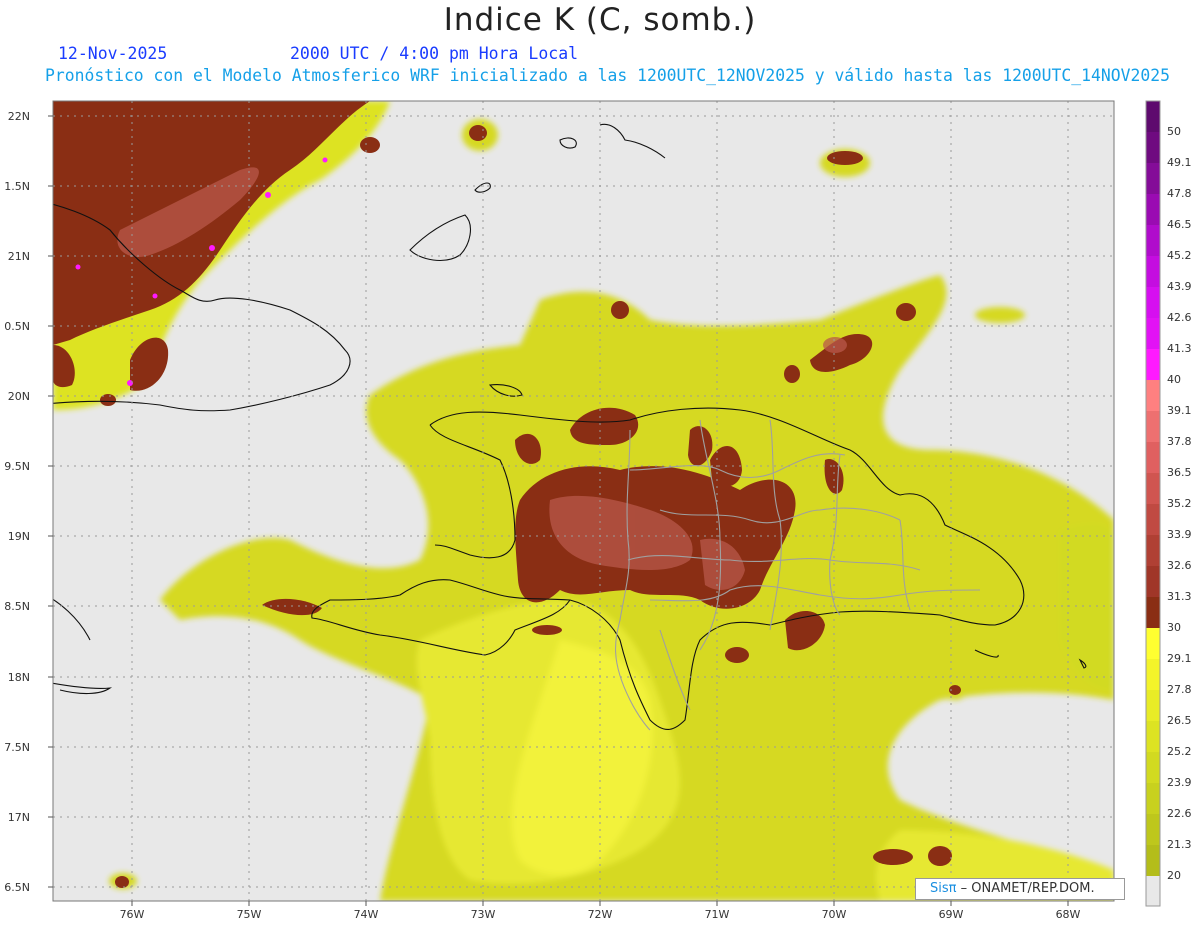 The height and width of the screenshot is (927, 1200). What do you see at coordinates (1179, 441) in the screenshot?
I see `legend-label: 37.8` at bounding box center [1179, 441].